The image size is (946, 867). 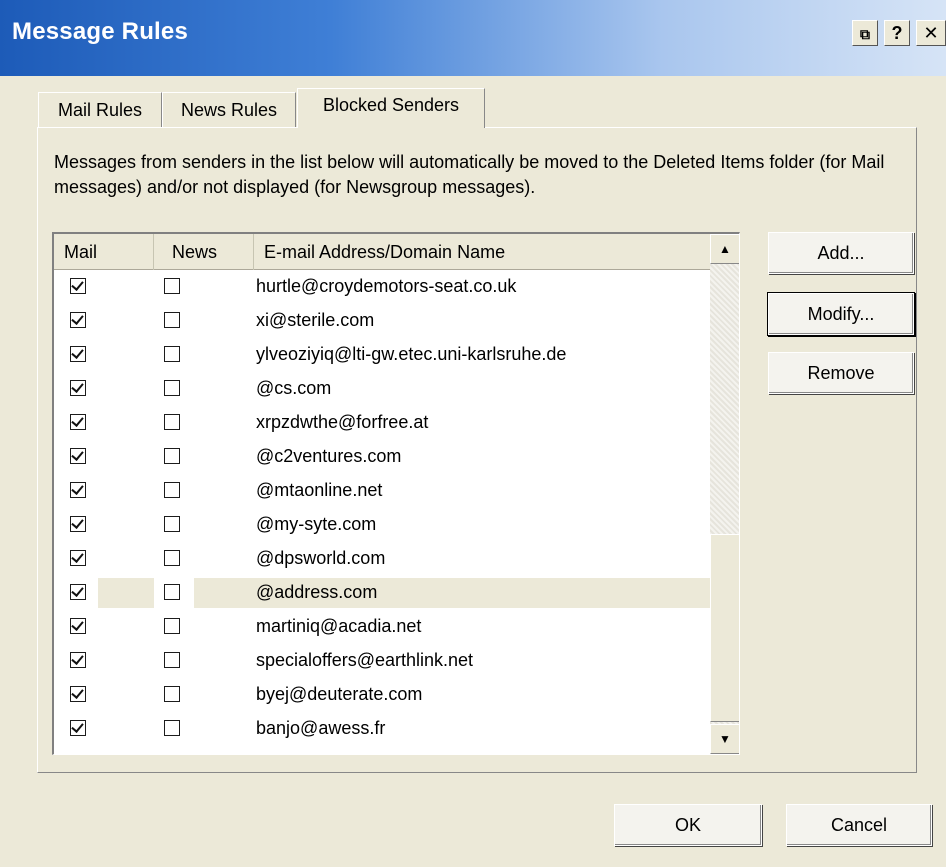 What do you see at coordinates (321, 558) in the screenshot?
I see `sender-address: @dpsworld.com` at bounding box center [321, 558].